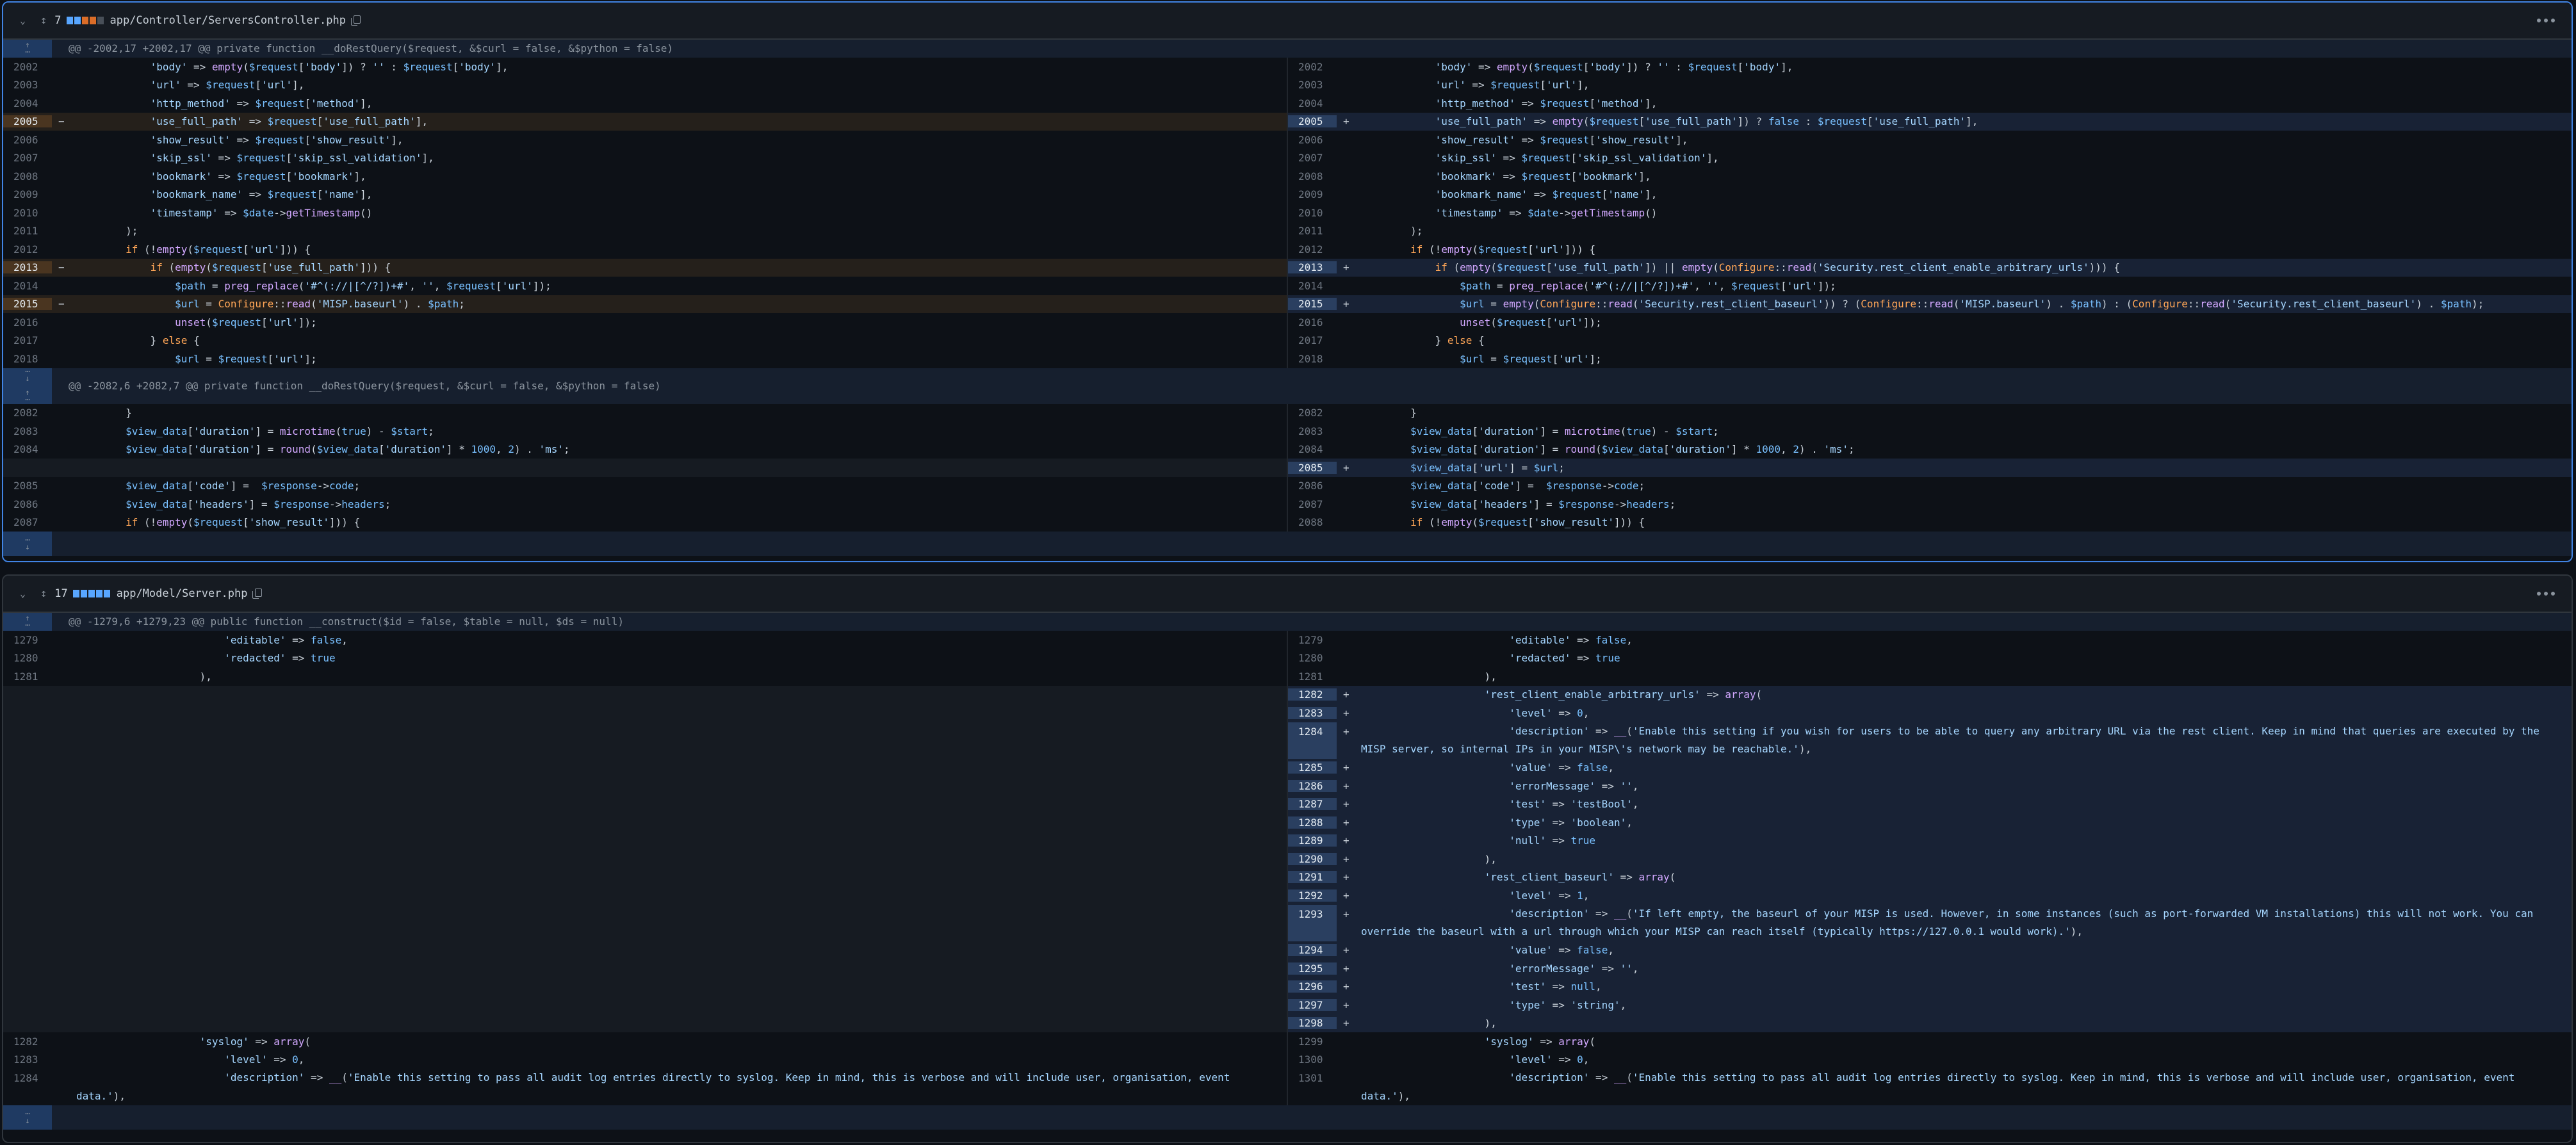 This screenshot has width=2576, height=1145. I want to click on line-number: 1294, so click(1312, 950).